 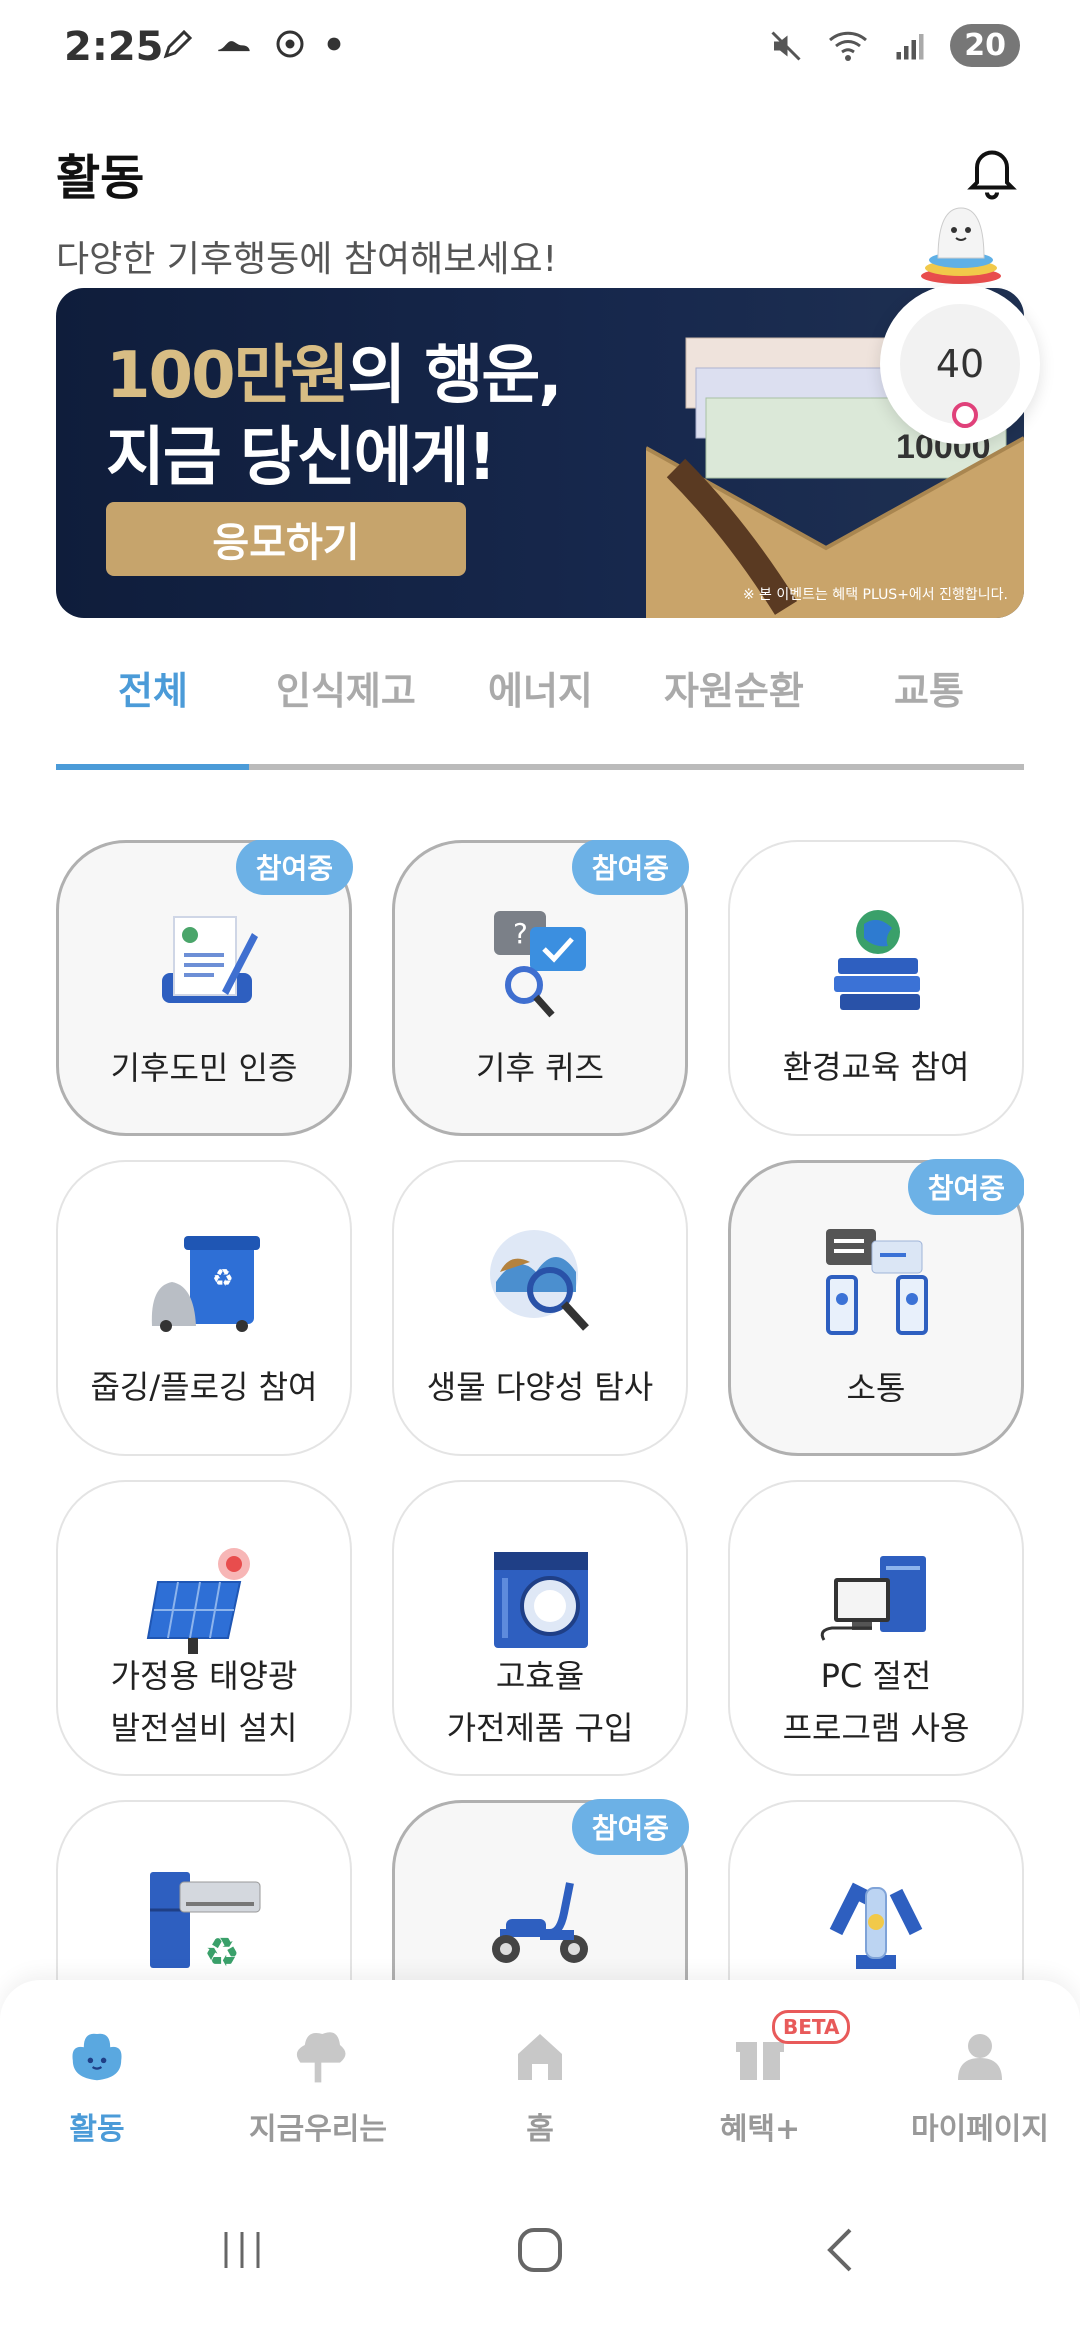 I want to click on card-label: 기후 퀴즈, so click(x=540, y=1068).